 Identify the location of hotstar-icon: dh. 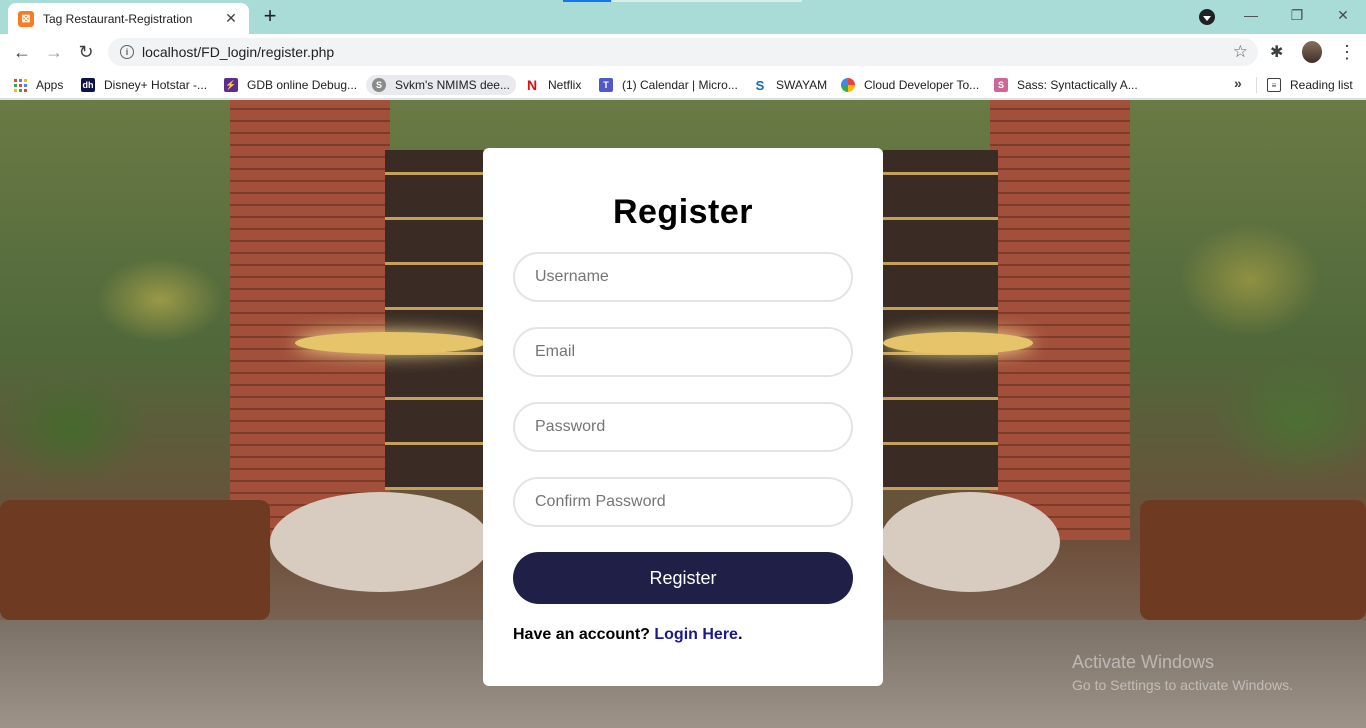
(88, 85).